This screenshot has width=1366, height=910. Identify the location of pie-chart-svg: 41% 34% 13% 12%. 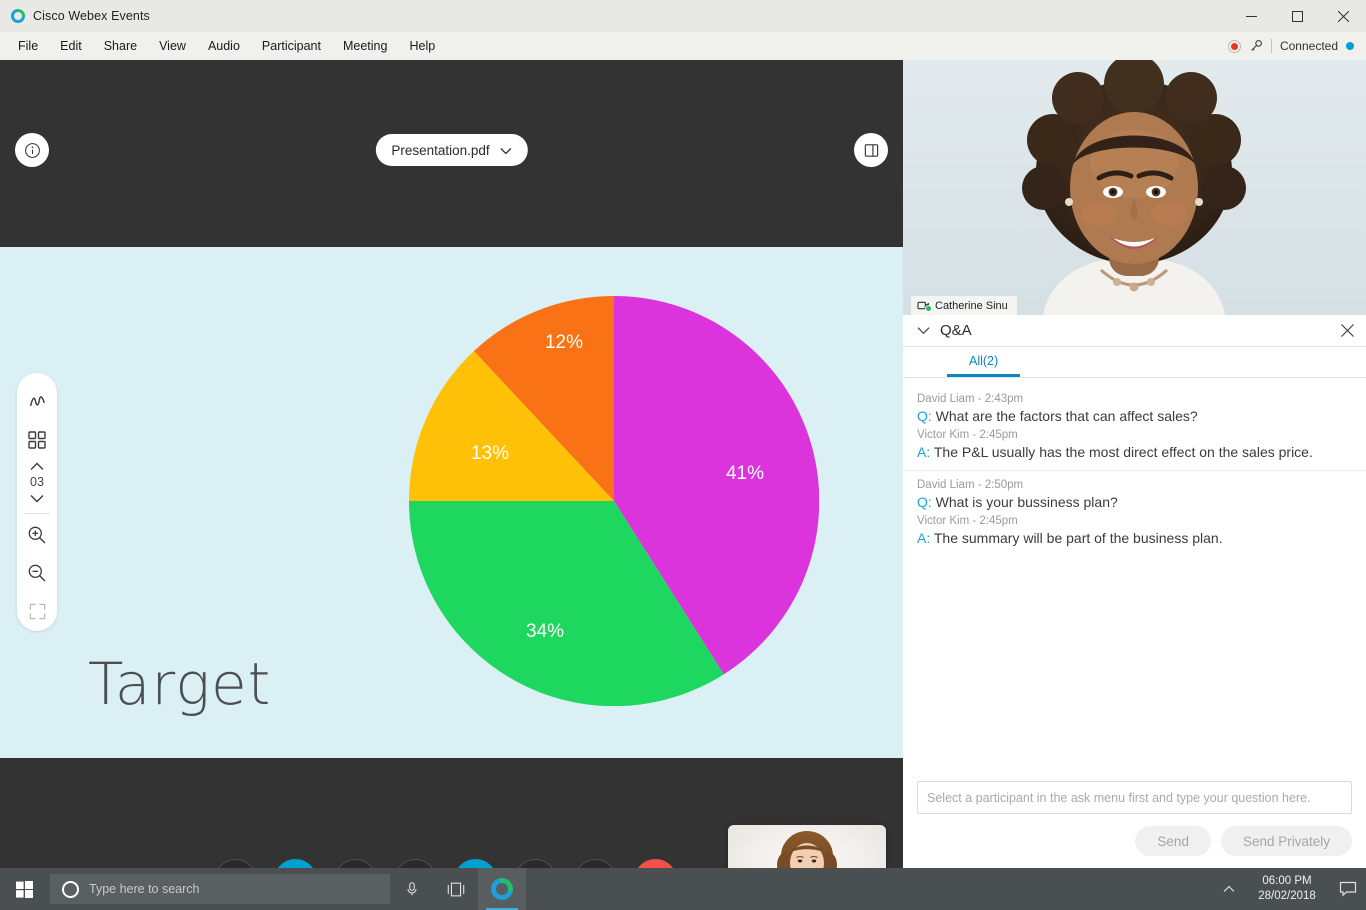
(614, 501).